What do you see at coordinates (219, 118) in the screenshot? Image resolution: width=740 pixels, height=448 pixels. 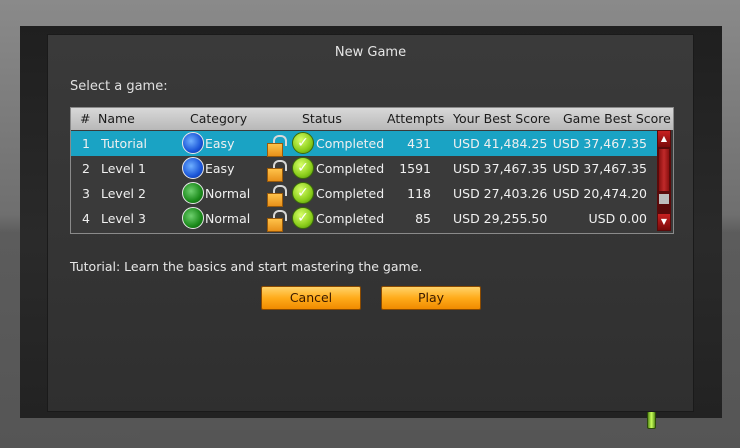 I see `header-category: Category` at bounding box center [219, 118].